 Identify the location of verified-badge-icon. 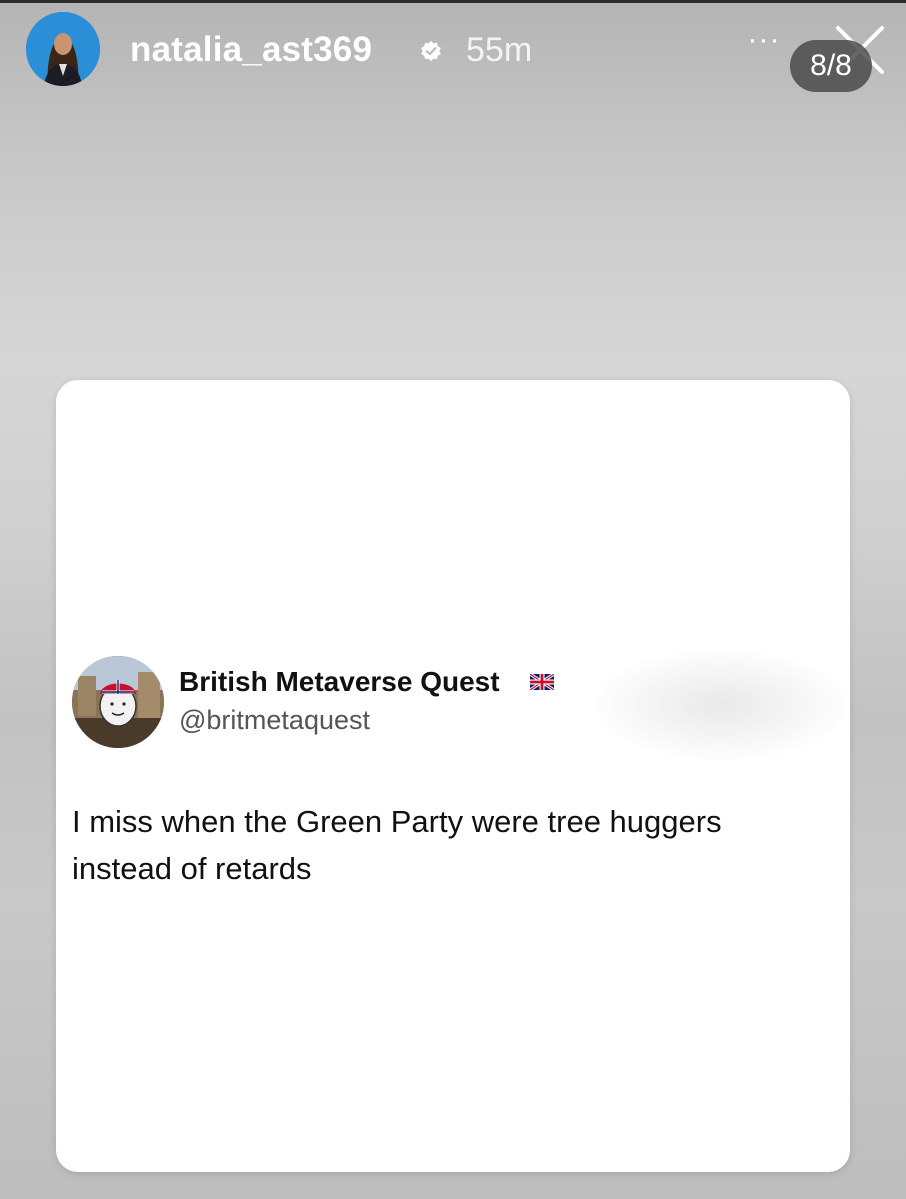
(431, 51).